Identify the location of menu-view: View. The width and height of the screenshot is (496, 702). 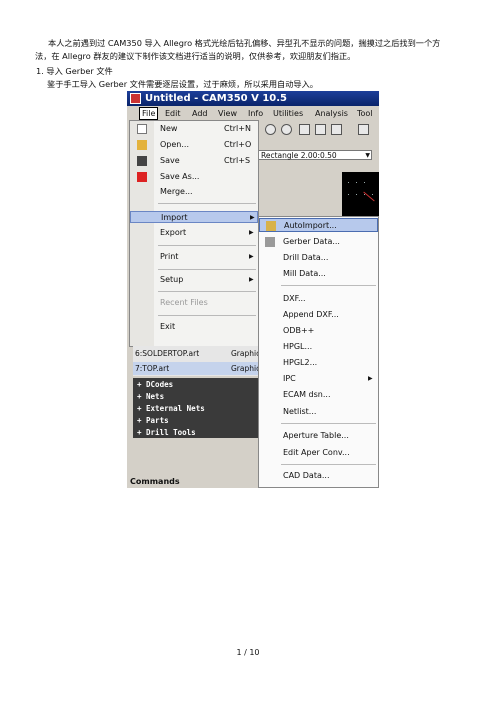
(227, 113).